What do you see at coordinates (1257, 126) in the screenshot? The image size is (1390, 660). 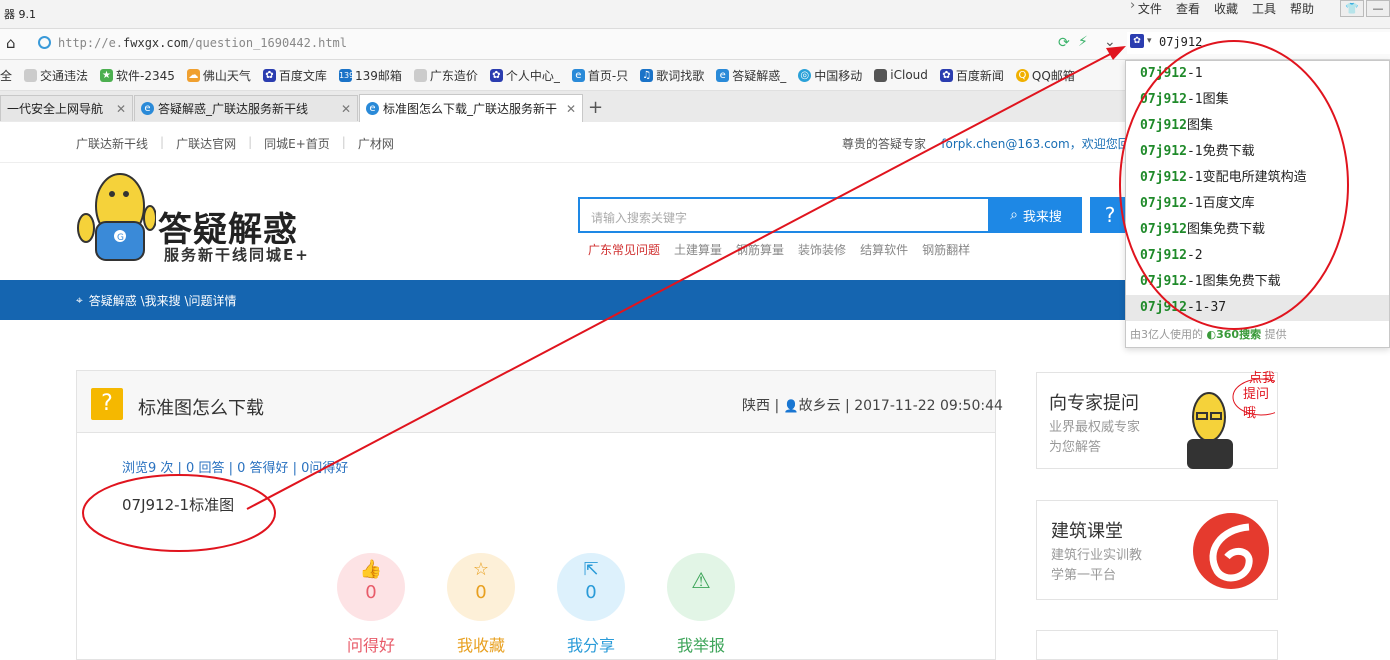 I see `suggestion-item: 07j912图集` at bounding box center [1257, 126].